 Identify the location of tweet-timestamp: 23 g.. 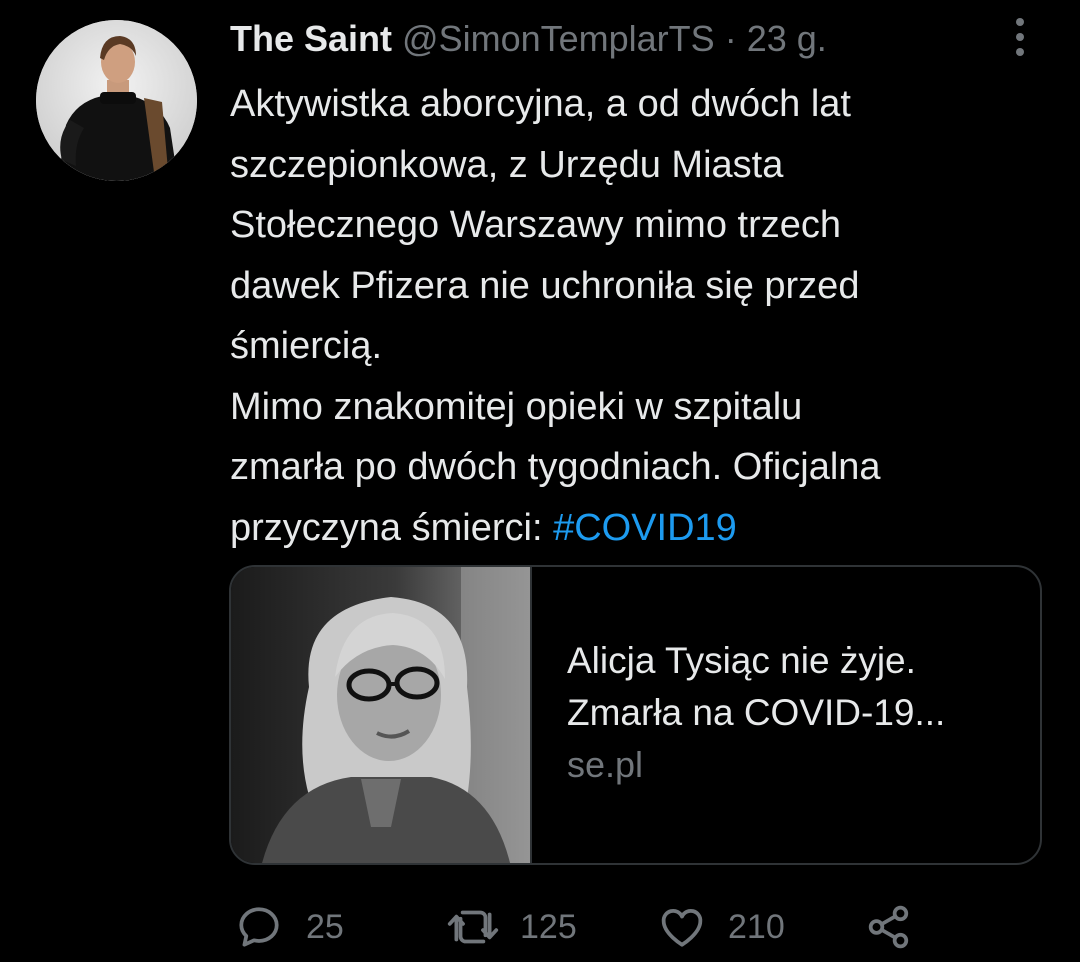
(787, 38).